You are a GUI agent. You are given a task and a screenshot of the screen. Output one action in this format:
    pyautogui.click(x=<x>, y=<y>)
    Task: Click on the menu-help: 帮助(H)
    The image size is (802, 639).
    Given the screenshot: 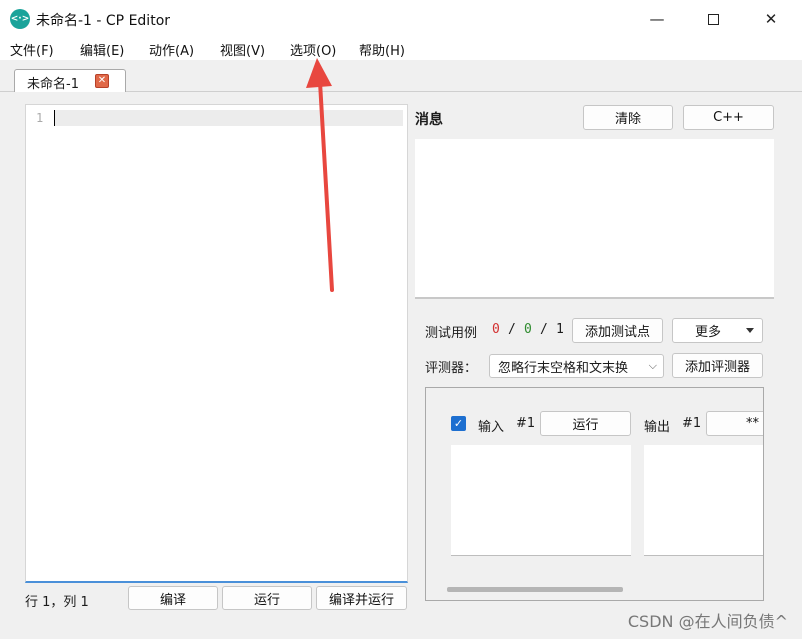 What is the action you would take?
    pyautogui.click(x=382, y=49)
    